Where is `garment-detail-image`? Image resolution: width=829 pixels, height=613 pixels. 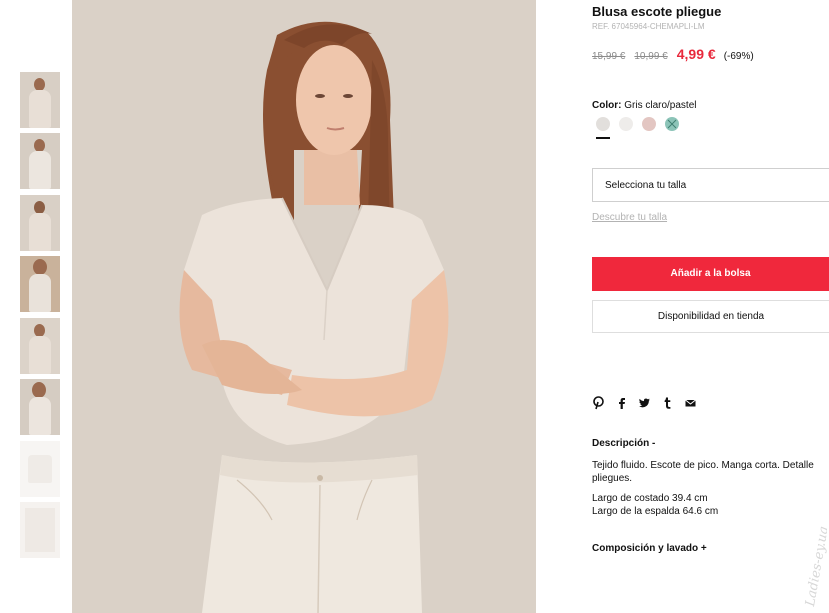 garment-detail-image is located at coordinates (40, 530).